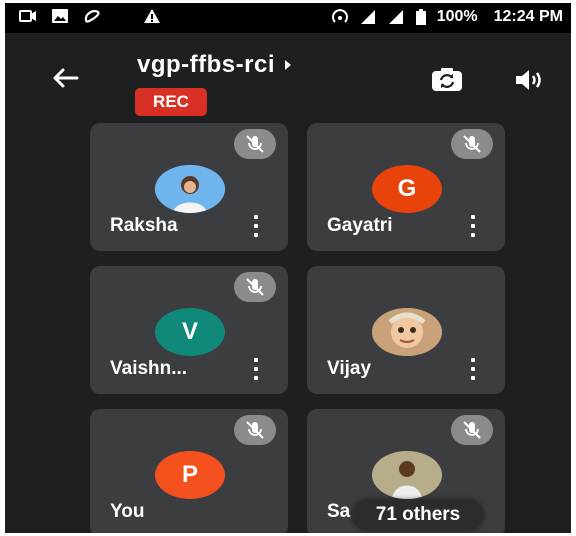 The height and width of the screenshot is (536, 576). I want to click on recording-badge: REC, so click(171, 102).